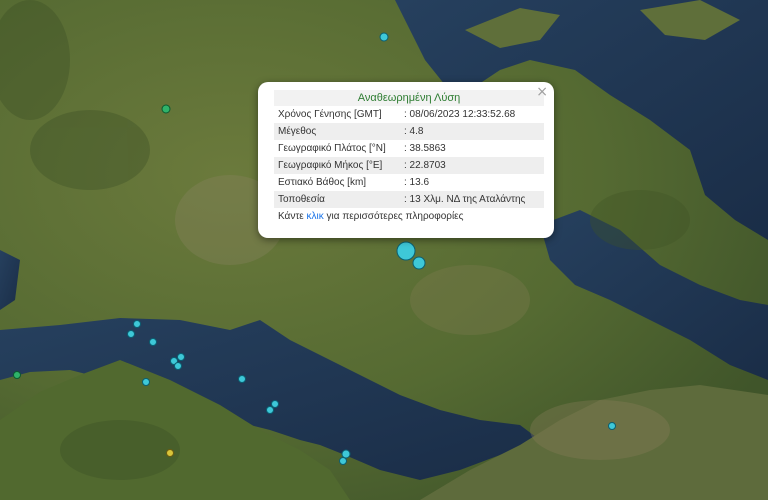  What do you see at coordinates (472, 114) in the screenshot?
I see `info-value: : 08/06/2023 12:33:52.68` at bounding box center [472, 114].